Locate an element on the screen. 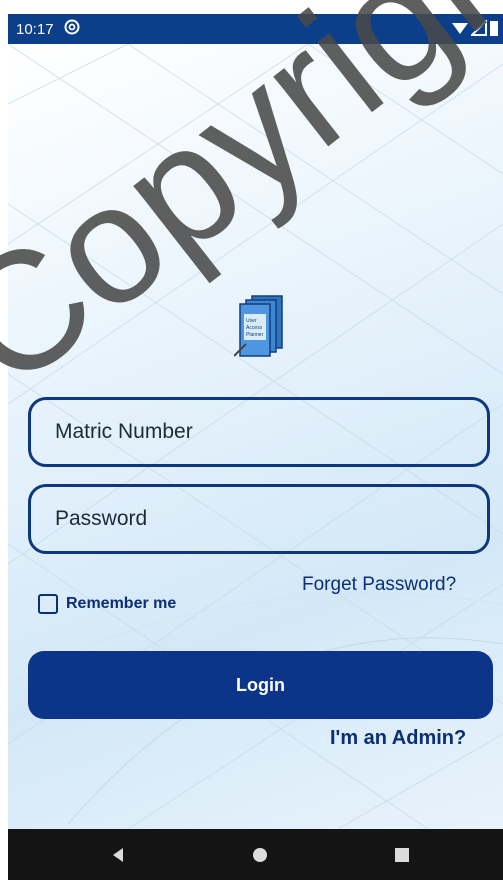  recents-icon is located at coordinates (402, 854).